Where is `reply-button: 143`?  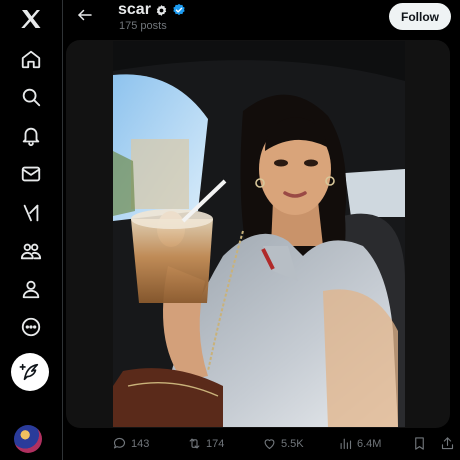 reply-button: 143 is located at coordinates (130, 443).